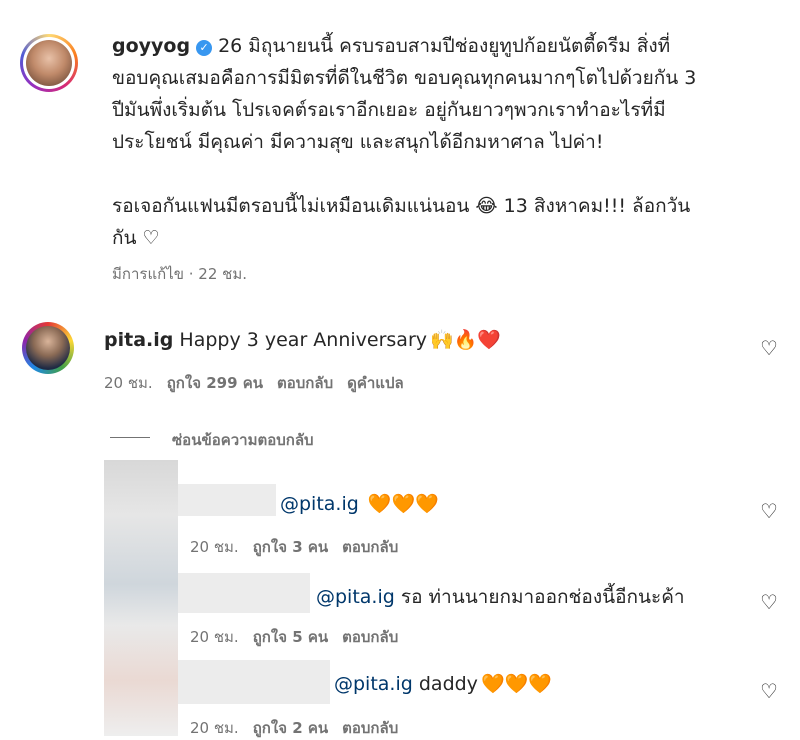 Image resolution: width=800 pixels, height=740 pixels. I want to click on commenter-avatar-photo, so click(48, 348).